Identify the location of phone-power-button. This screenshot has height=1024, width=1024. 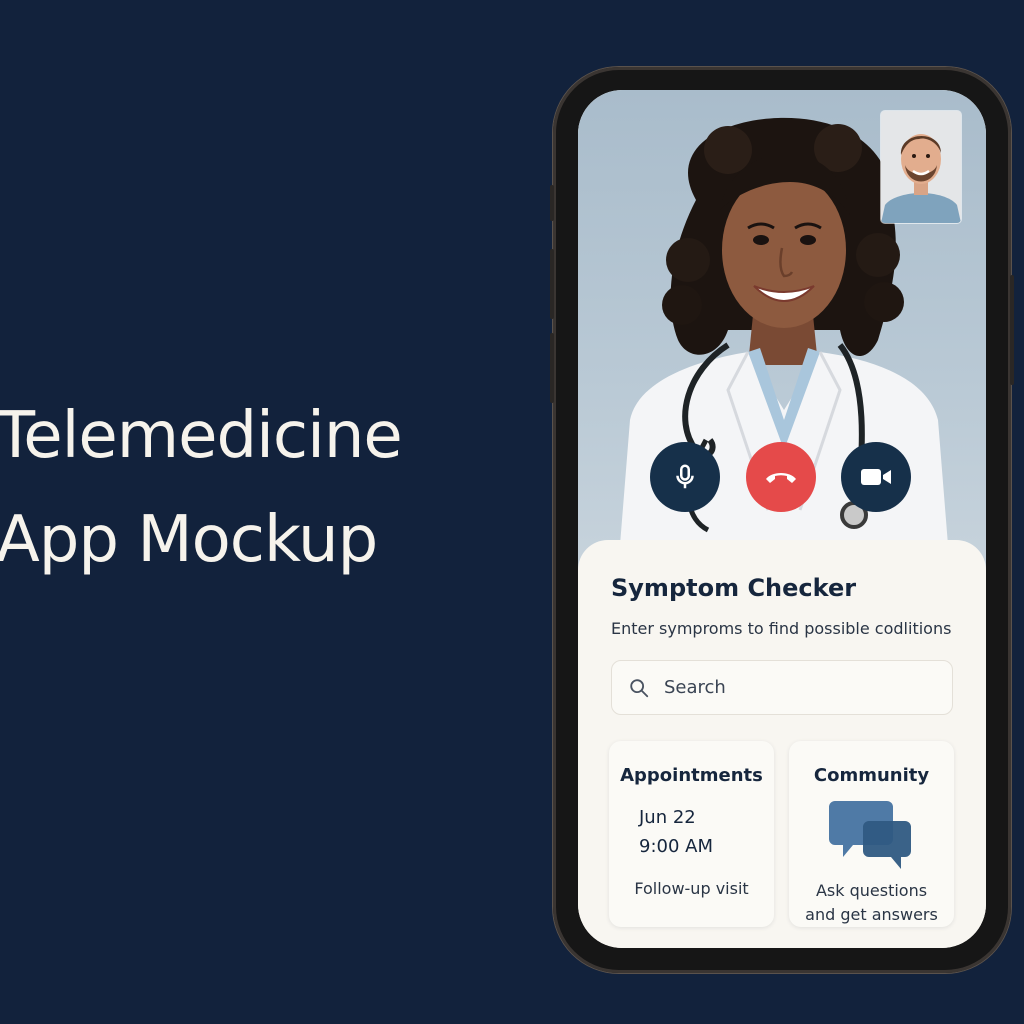
(1012, 330).